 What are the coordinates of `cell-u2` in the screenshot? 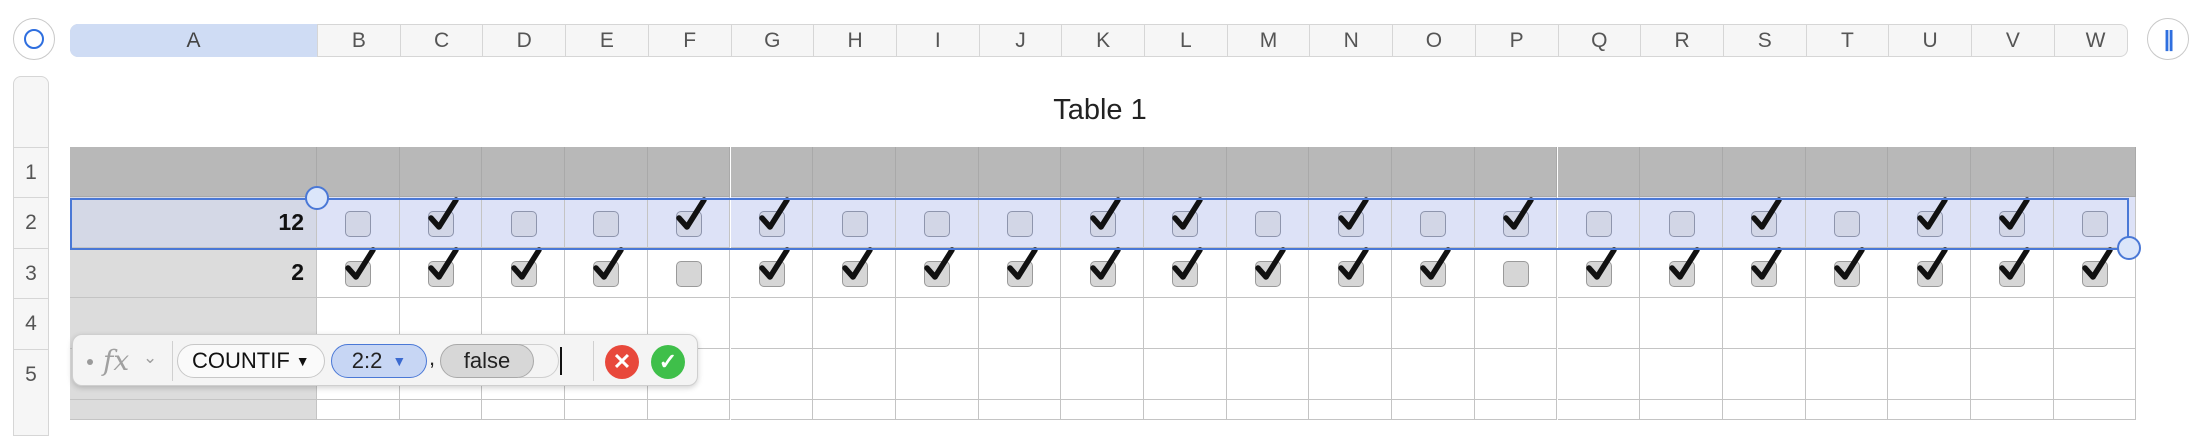 It's located at (1929, 222).